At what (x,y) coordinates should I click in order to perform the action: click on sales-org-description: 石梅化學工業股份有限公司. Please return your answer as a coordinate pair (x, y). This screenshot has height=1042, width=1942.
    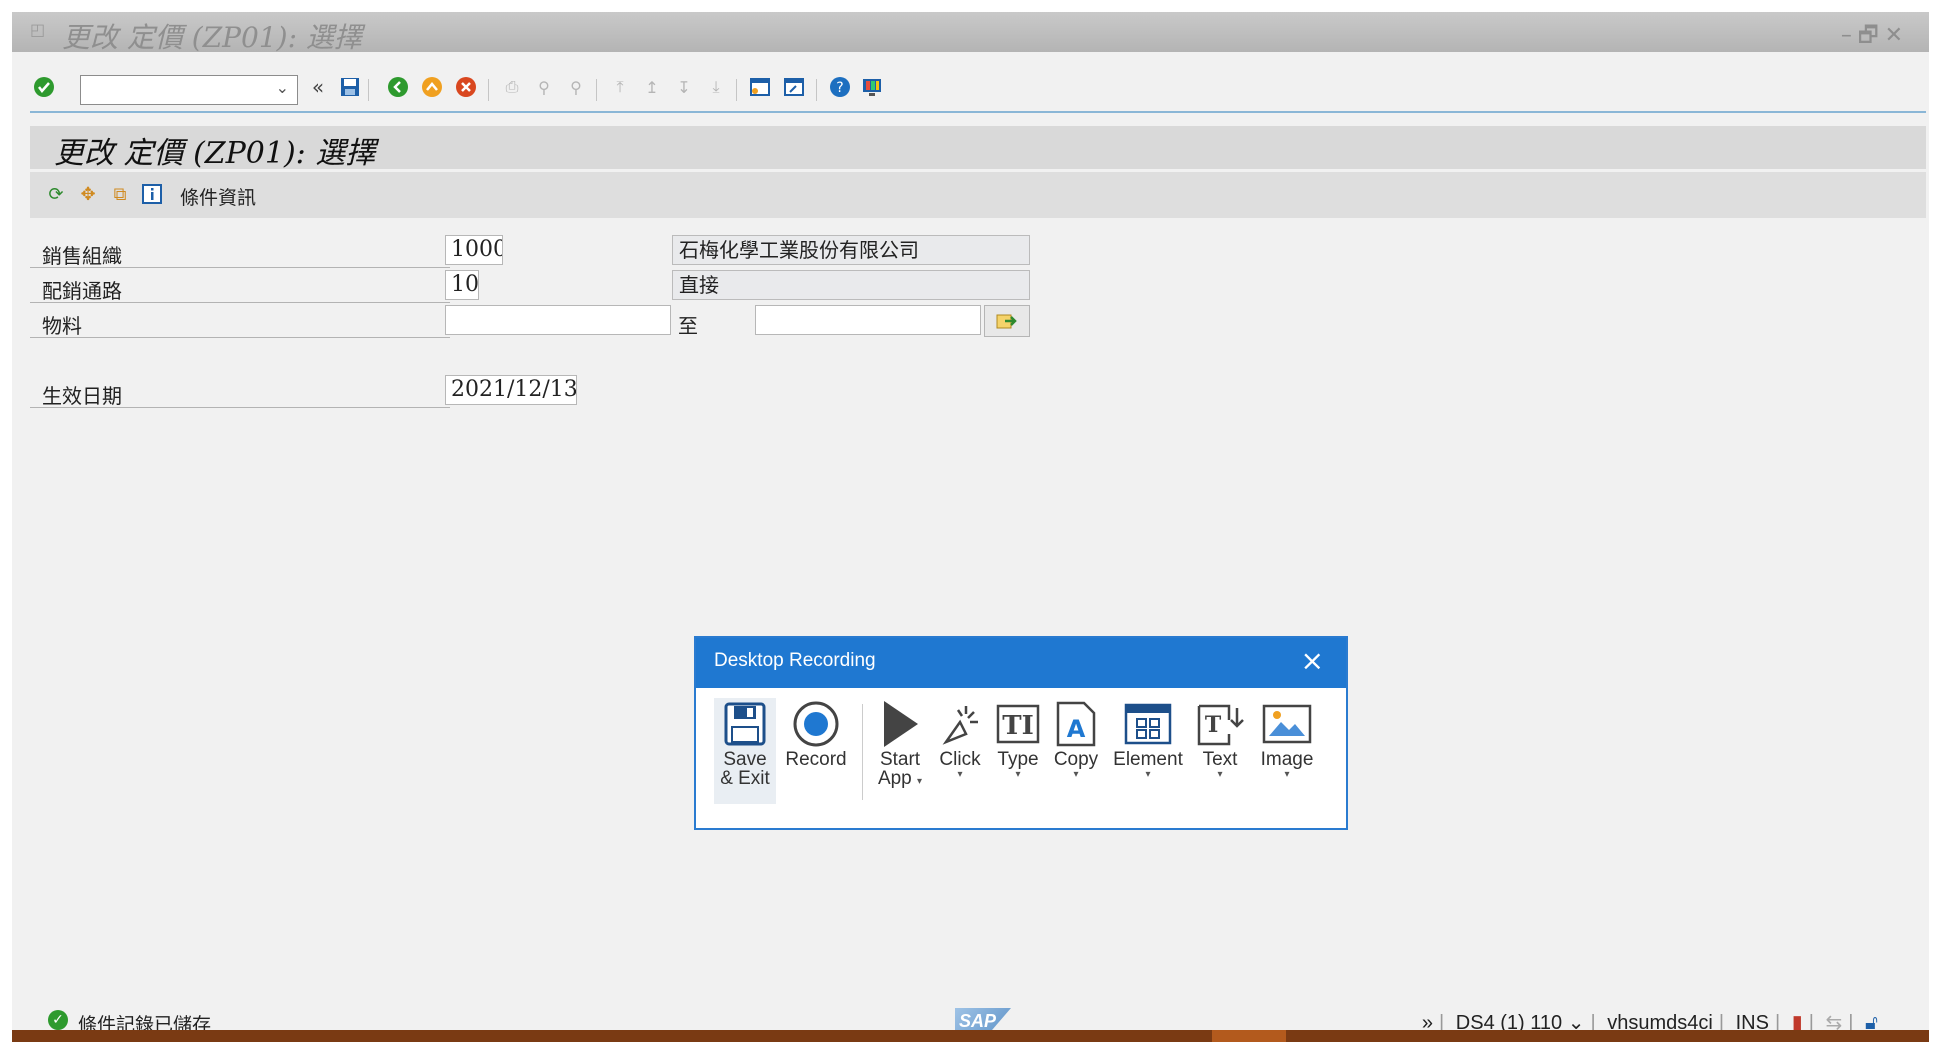
    Looking at the image, I should click on (851, 250).